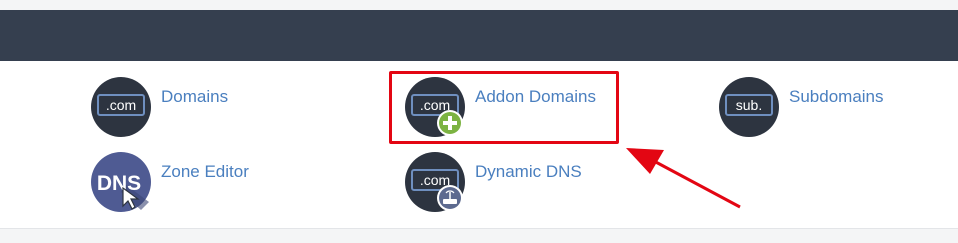 The height and width of the screenshot is (243, 958). Describe the element at coordinates (801, 107) in the screenshot. I see `subdomains-link: sub. Subdomains` at that location.